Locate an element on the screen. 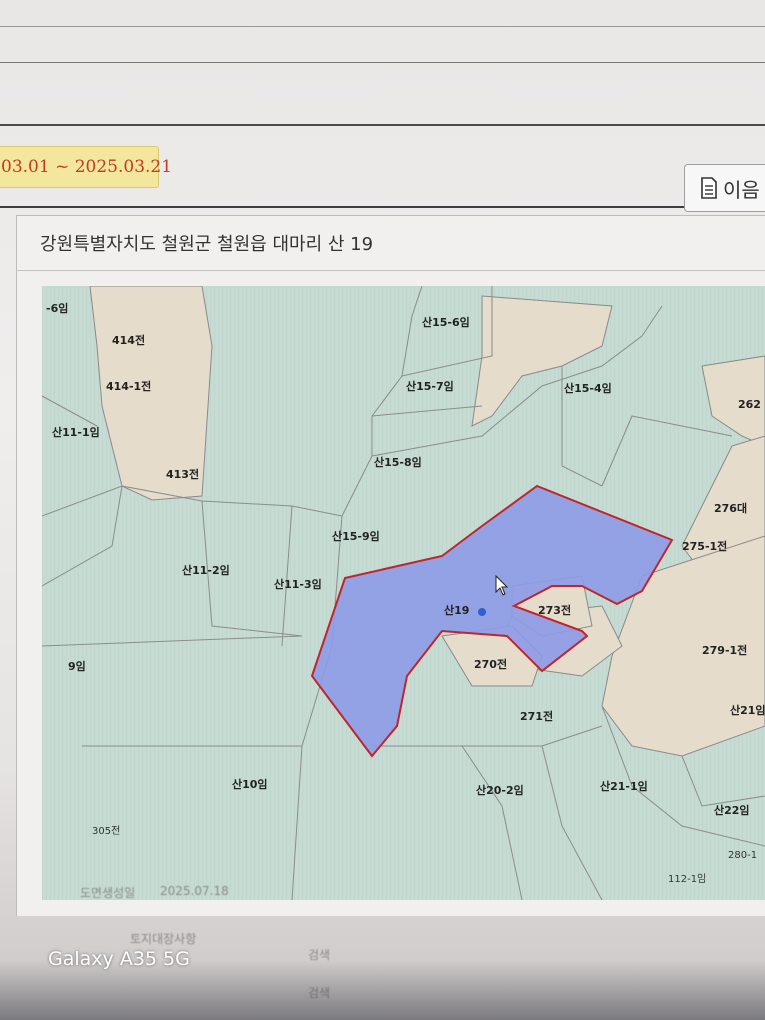  label-san21: 산21임 is located at coordinates (747, 710).